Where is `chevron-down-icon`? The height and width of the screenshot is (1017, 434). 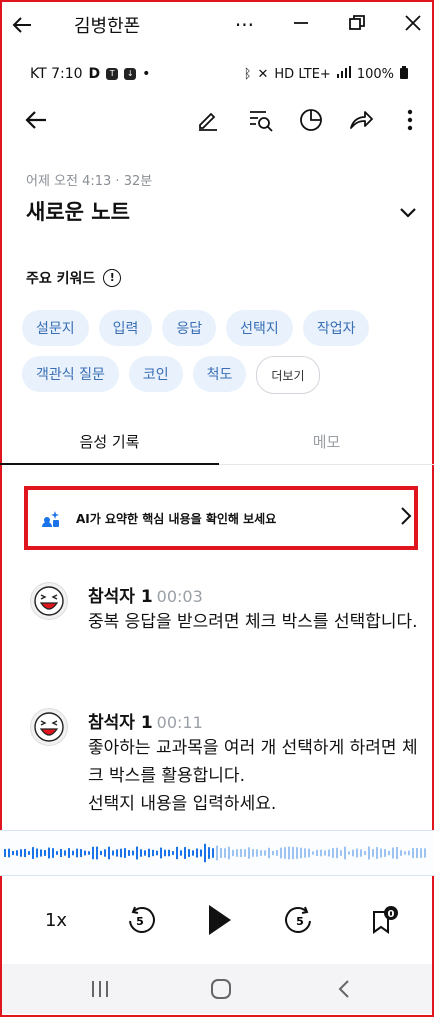 chevron-down-icon is located at coordinates (408, 212).